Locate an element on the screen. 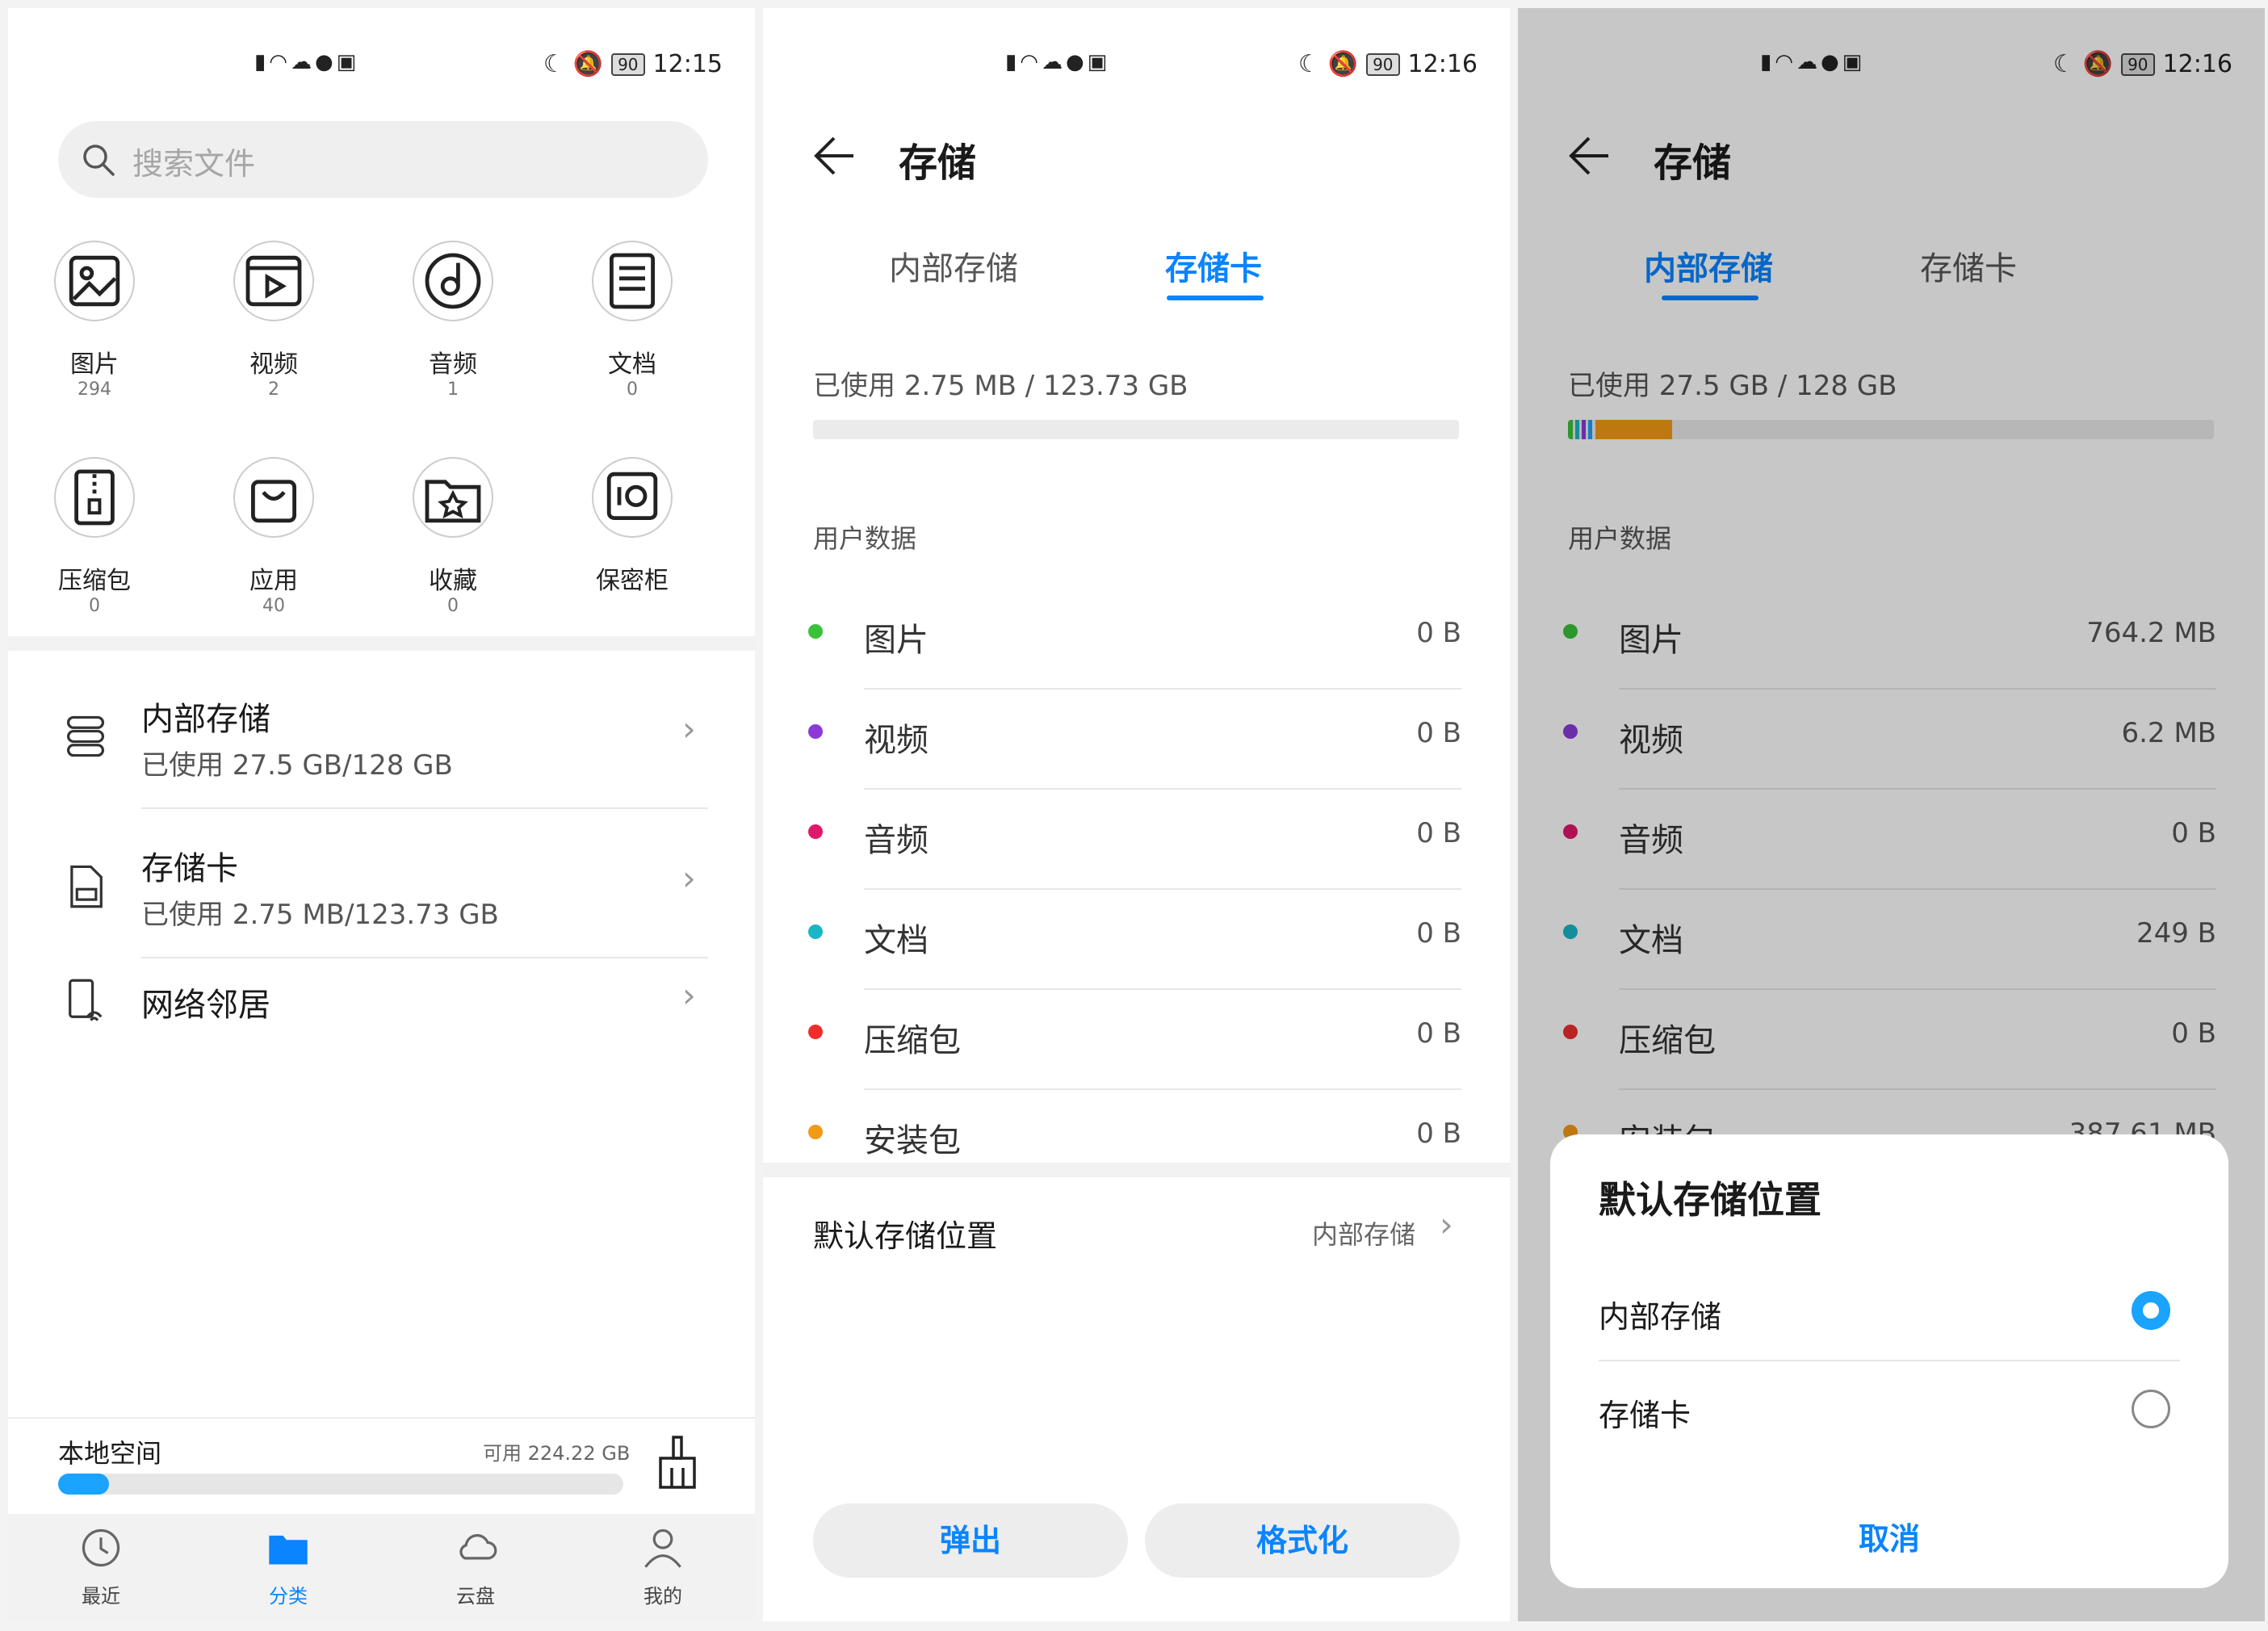 The image size is (2268, 1631). shopping-bag-icon is located at coordinates (273, 497).